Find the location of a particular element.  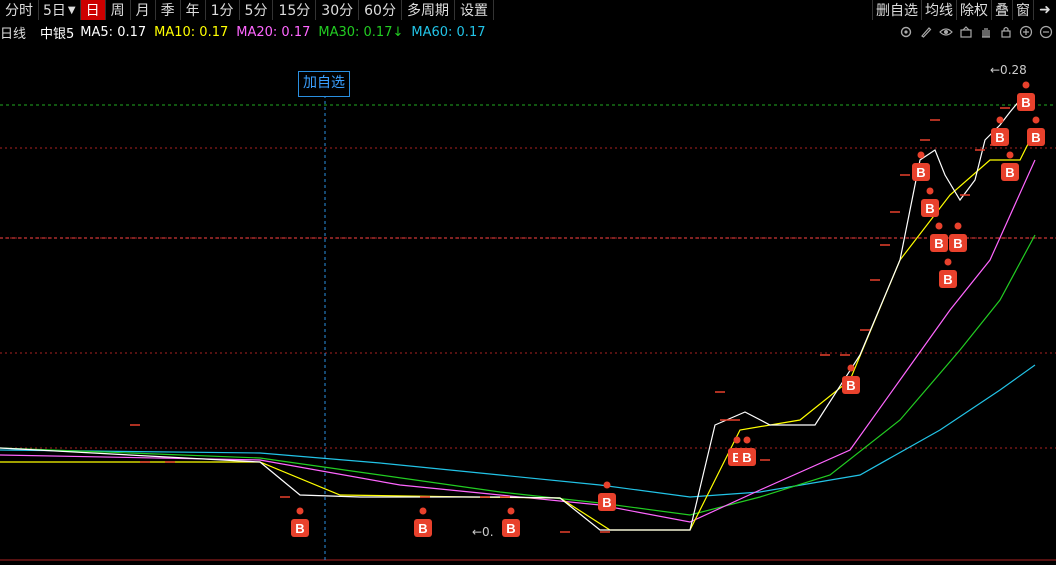

low-price-label: ←0. is located at coordinates (483, 532).